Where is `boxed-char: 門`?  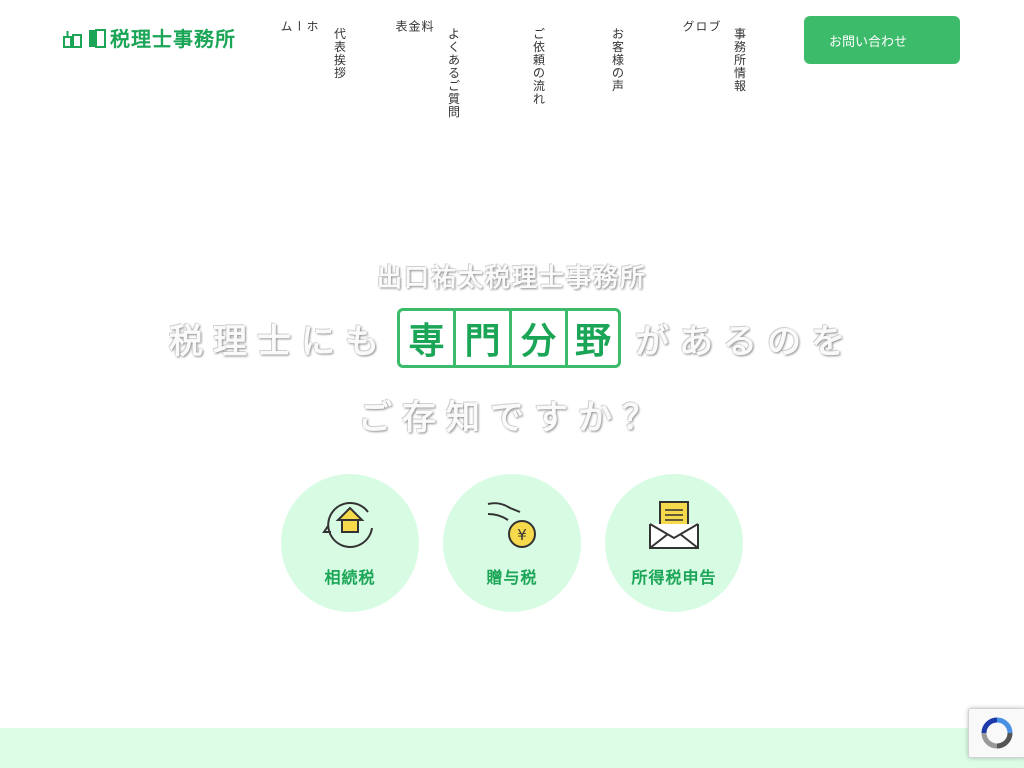 boxed-char: 門 is located at coordinates (481, 338).